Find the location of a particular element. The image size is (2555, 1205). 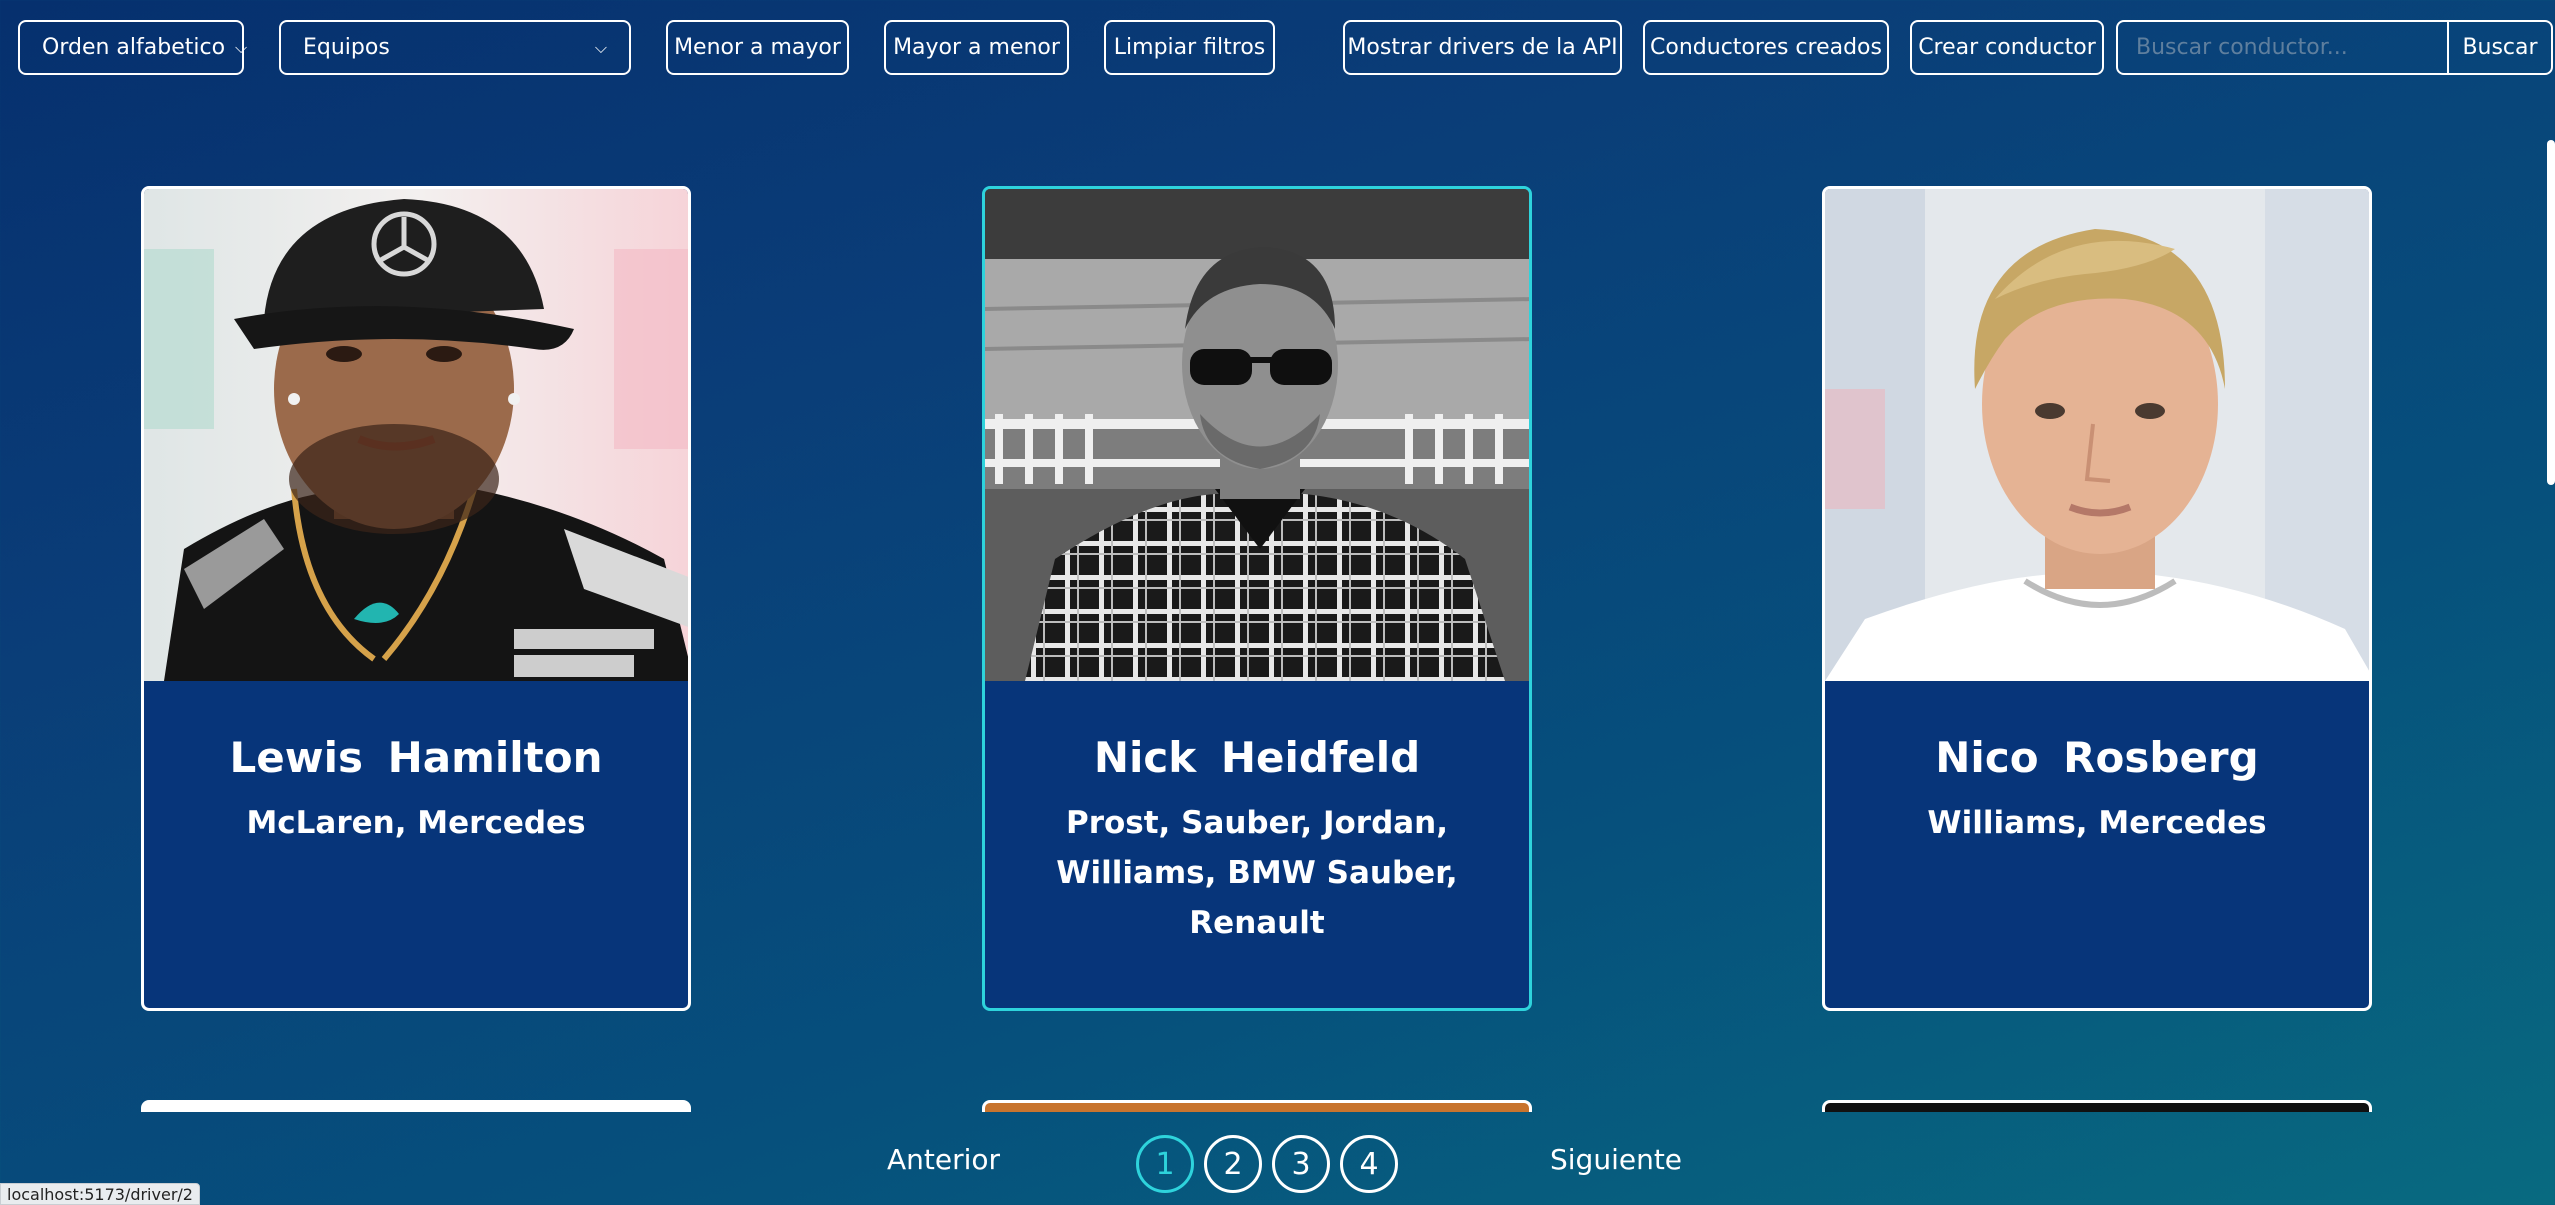

driver-card: Lewis Hamilton McLaren, Mercedes is located at coordinates (416, 598).